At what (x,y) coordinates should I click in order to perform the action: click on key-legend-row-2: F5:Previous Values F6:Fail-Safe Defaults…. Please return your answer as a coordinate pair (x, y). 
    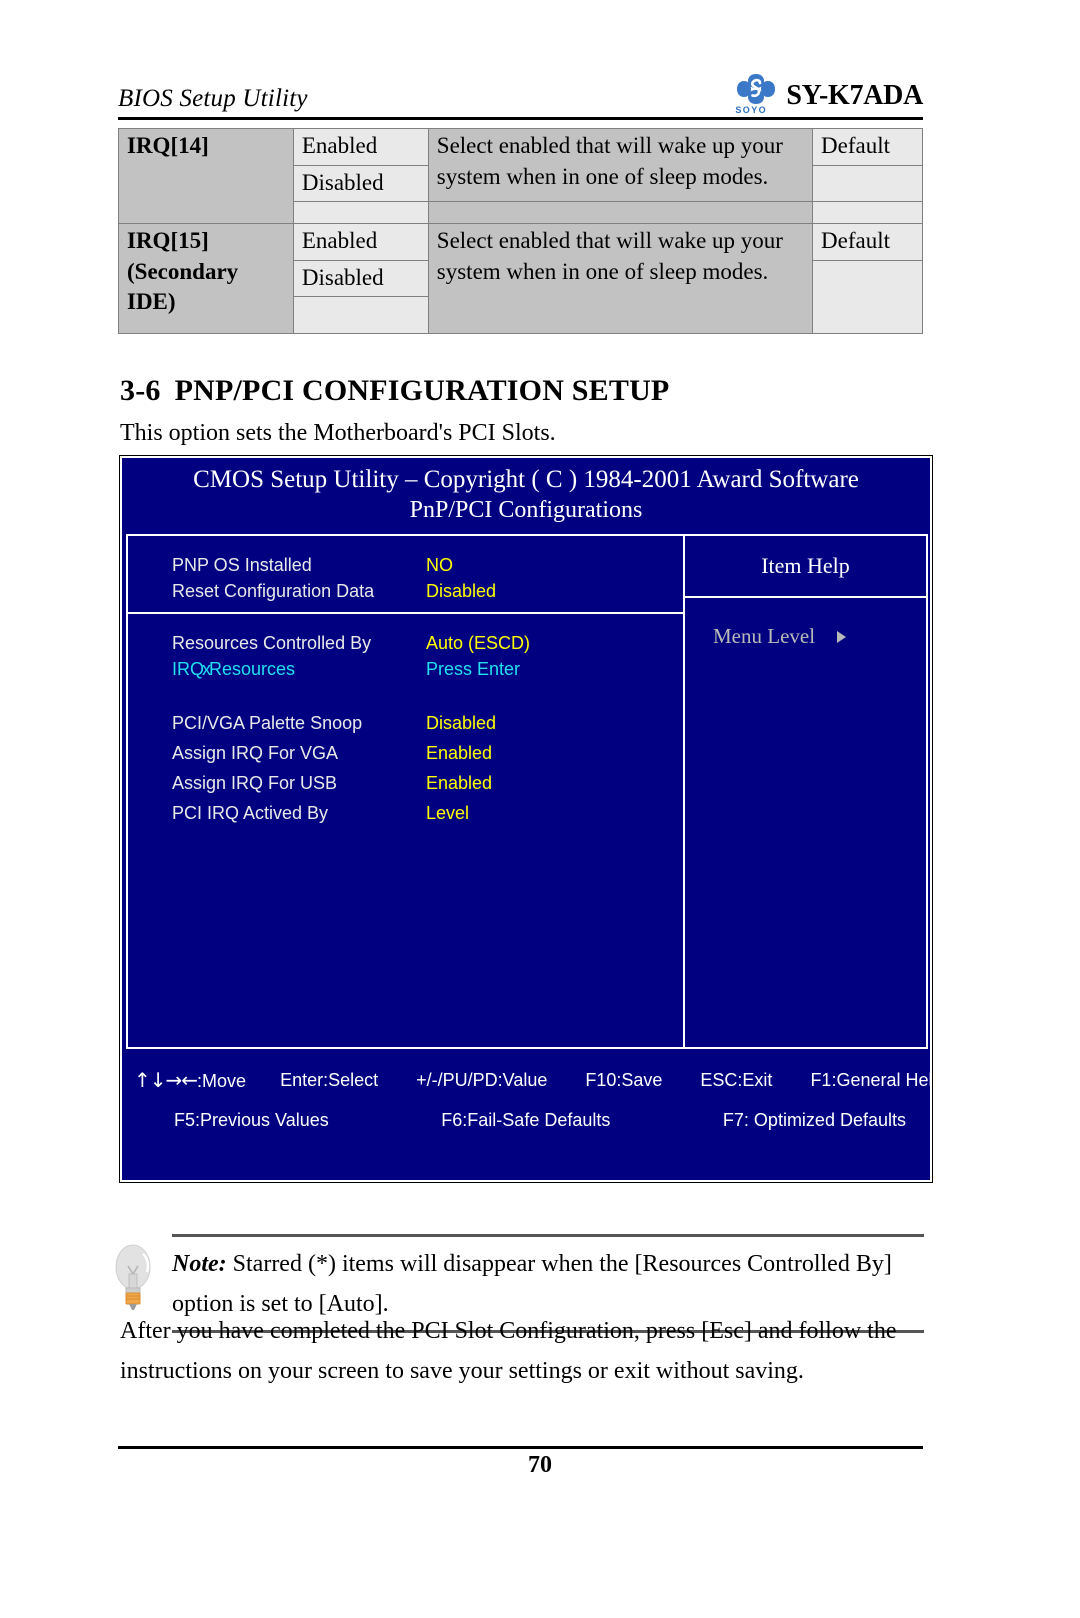
    Looking at the image, I should click on (526, 1111).